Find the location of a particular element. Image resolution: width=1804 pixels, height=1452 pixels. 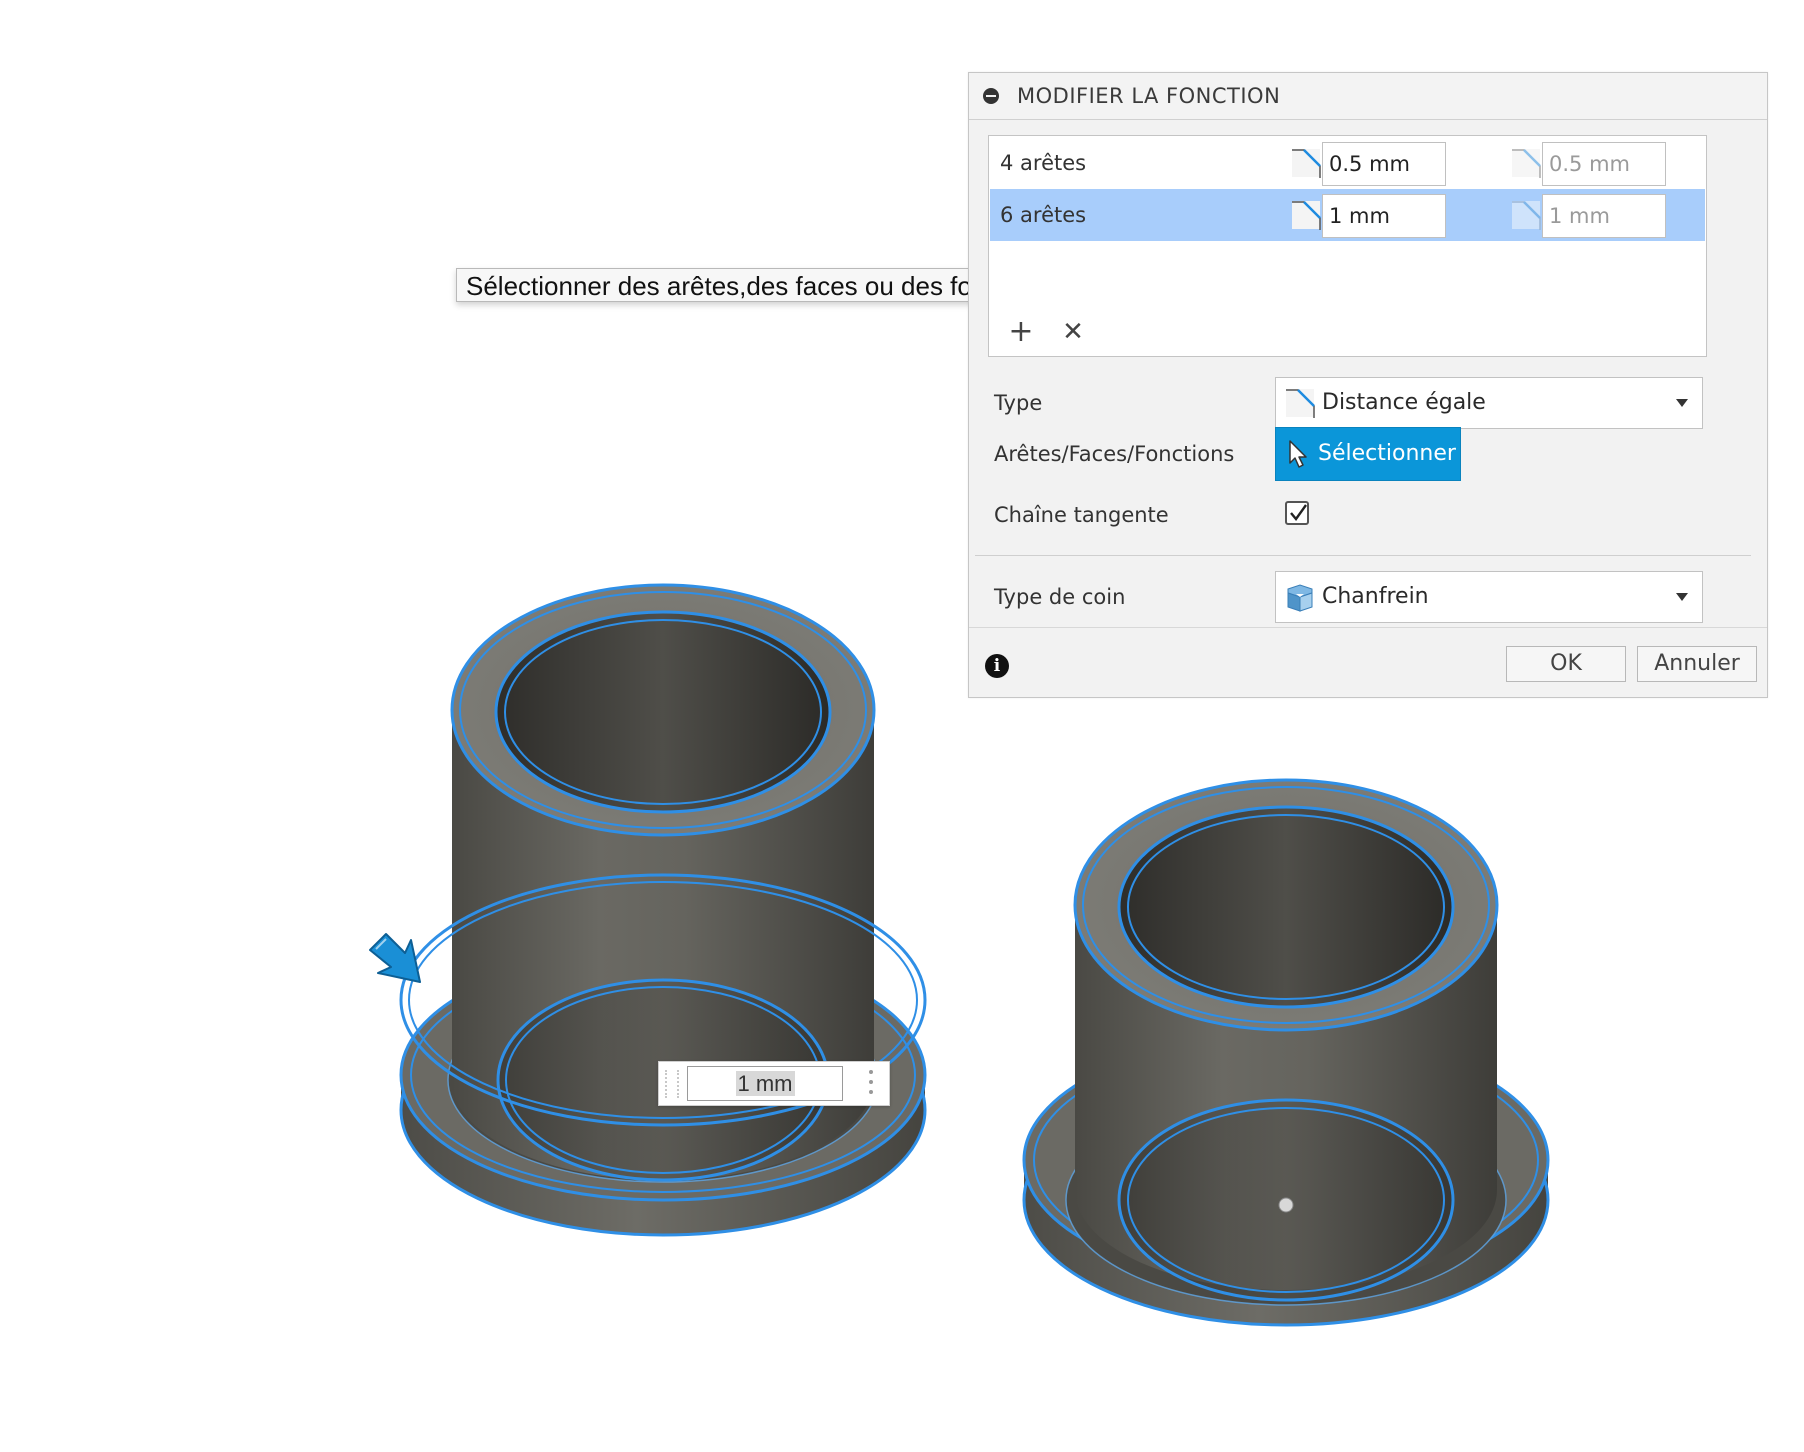

plus-icon: + is located at coordinates (1021, 332).